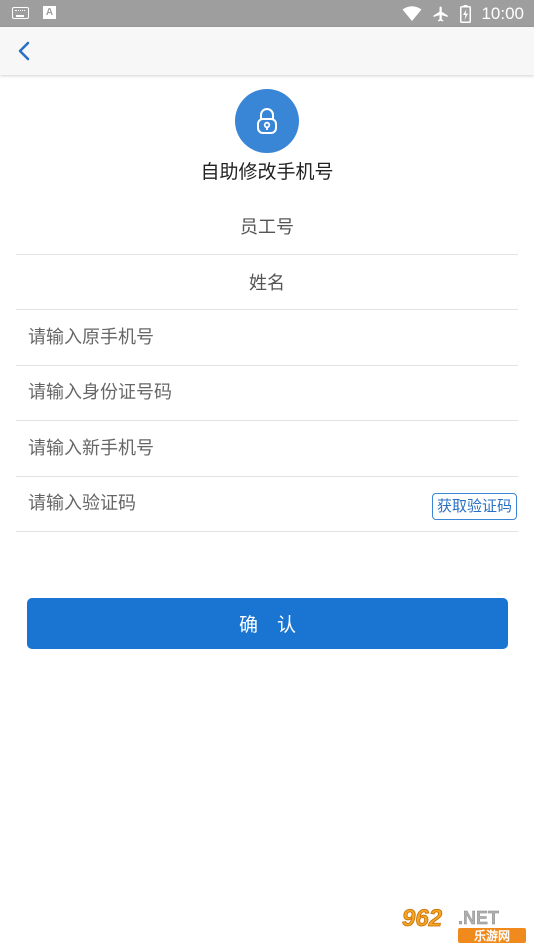 This screenshot has width=534, height=950. I want to click on name-label: 姓名, so click(267, 283).